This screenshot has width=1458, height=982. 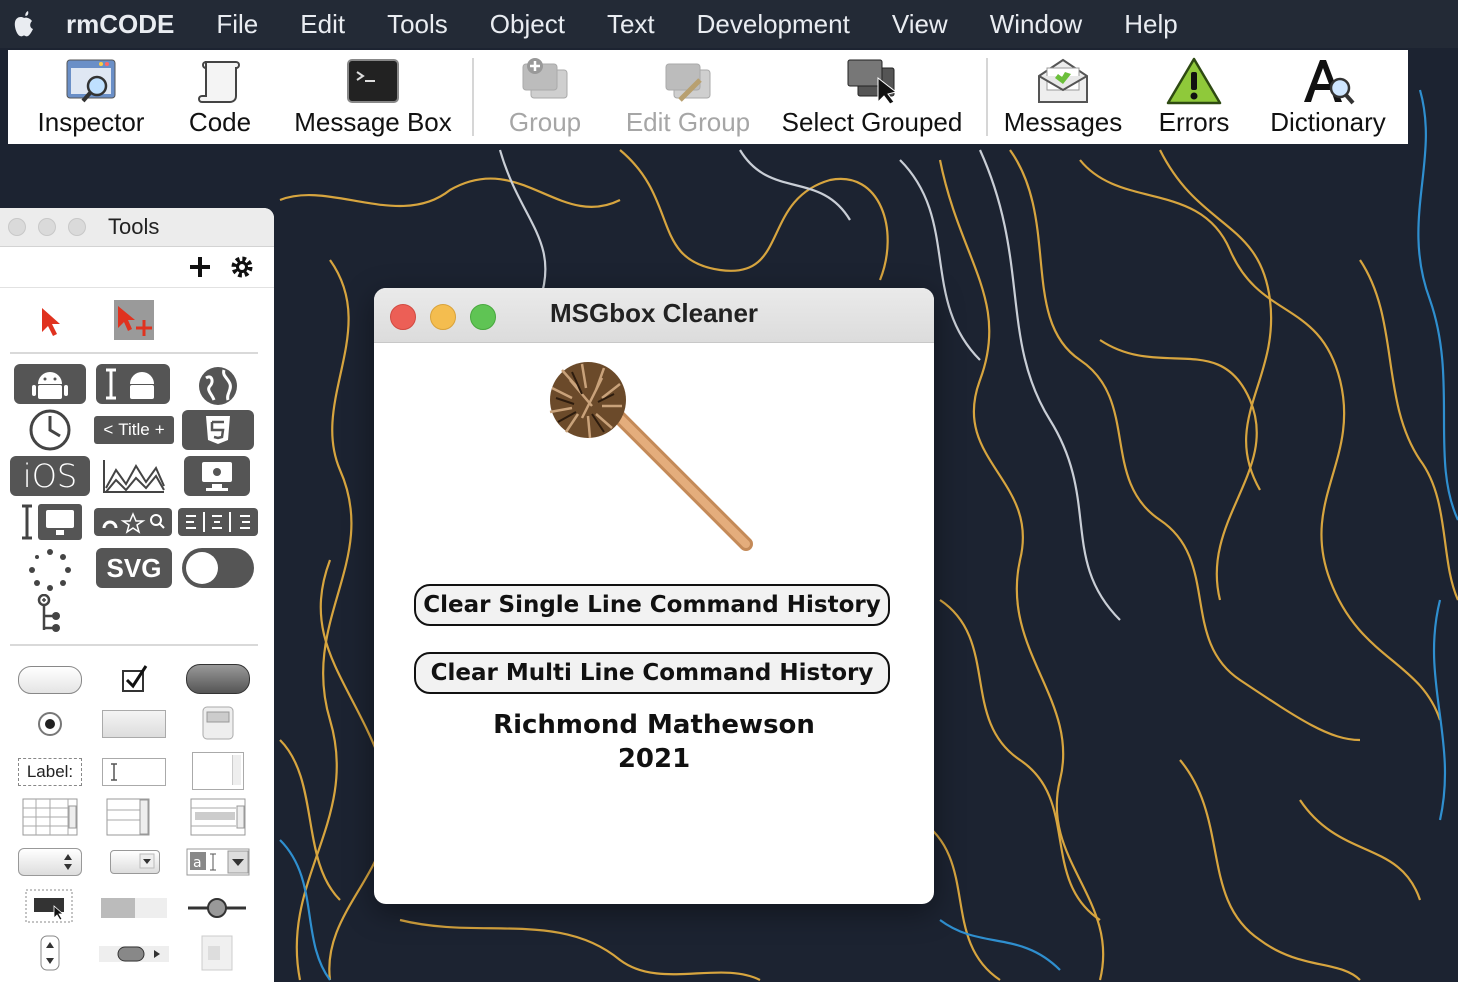 I want to click on menu-view: View, so click(x=920, y=24).